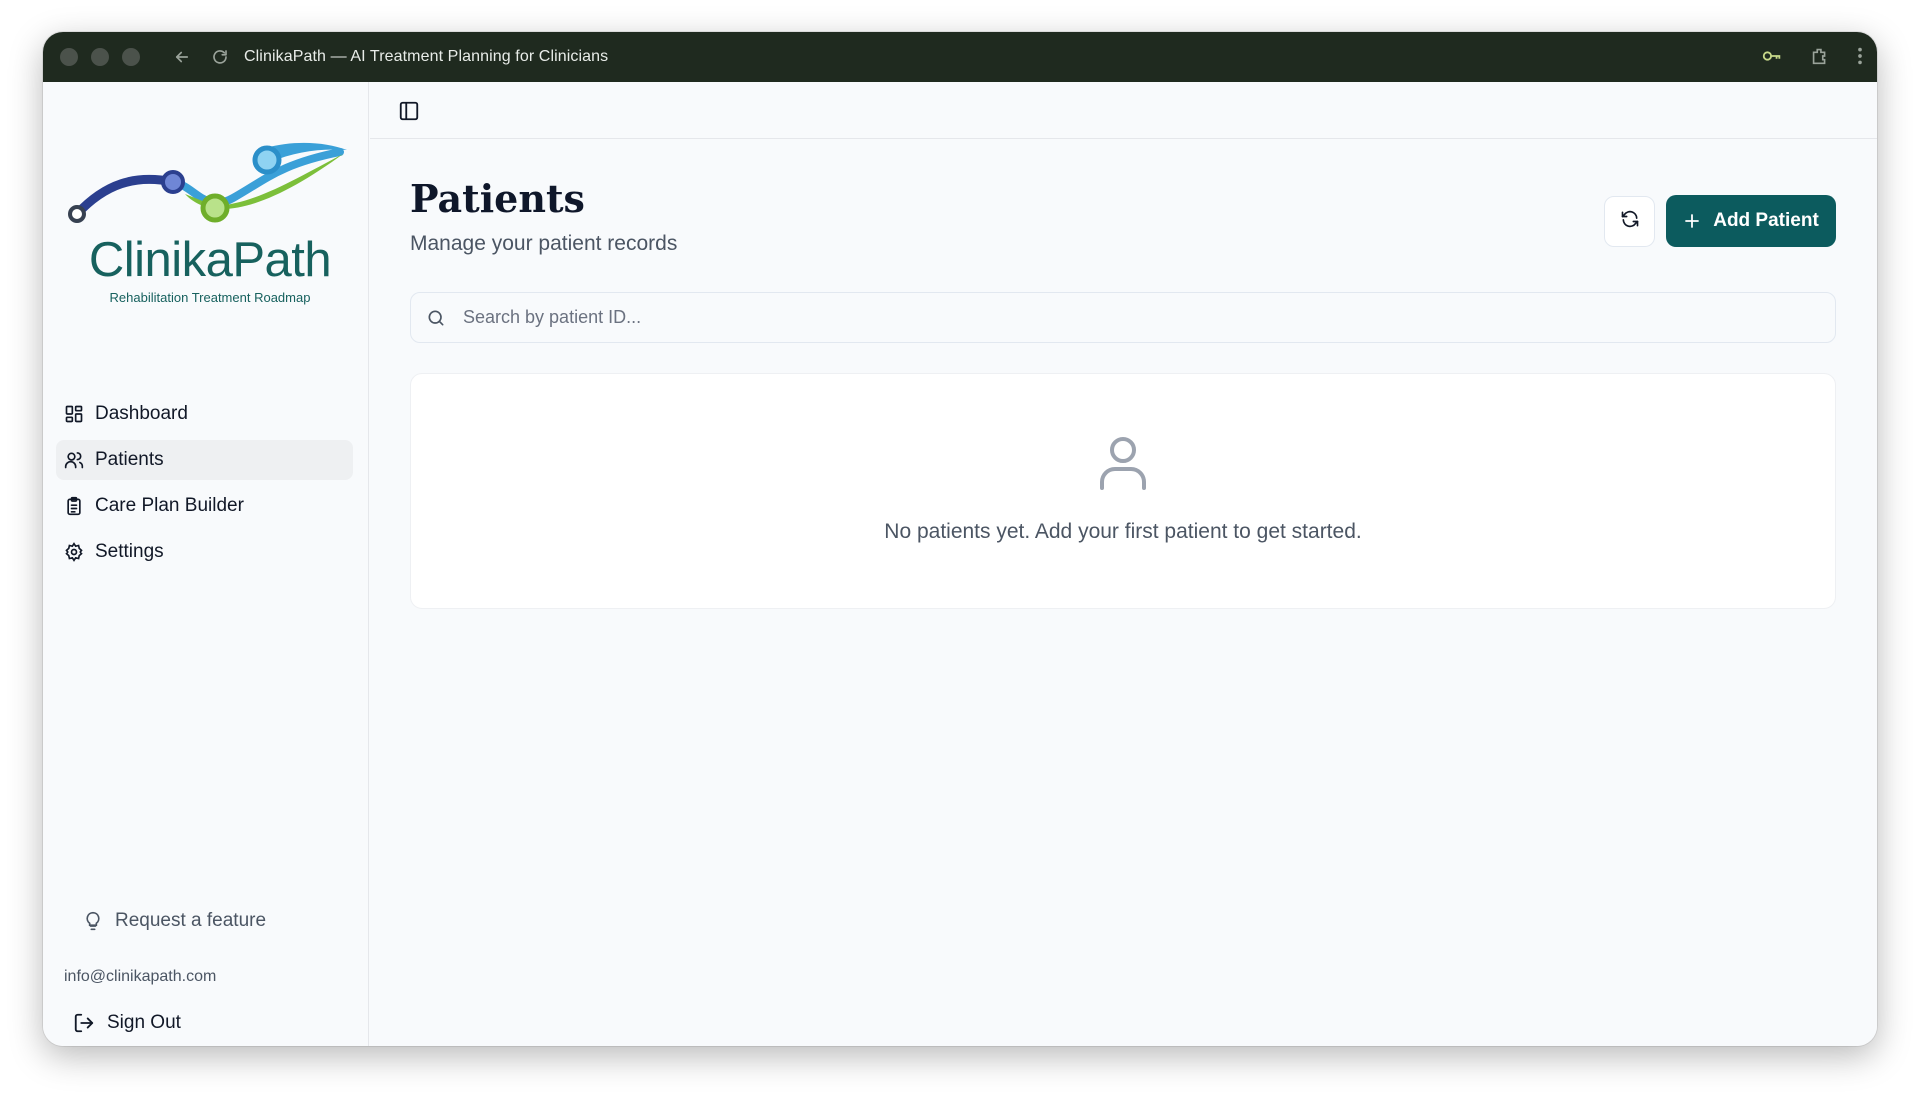 Image resolution: width=1920 pixels, height=1099 pixels. Describe the element at coordinates (140, 976) in the screenshot. I see `user-email: info@clinikapath.com` at that location.